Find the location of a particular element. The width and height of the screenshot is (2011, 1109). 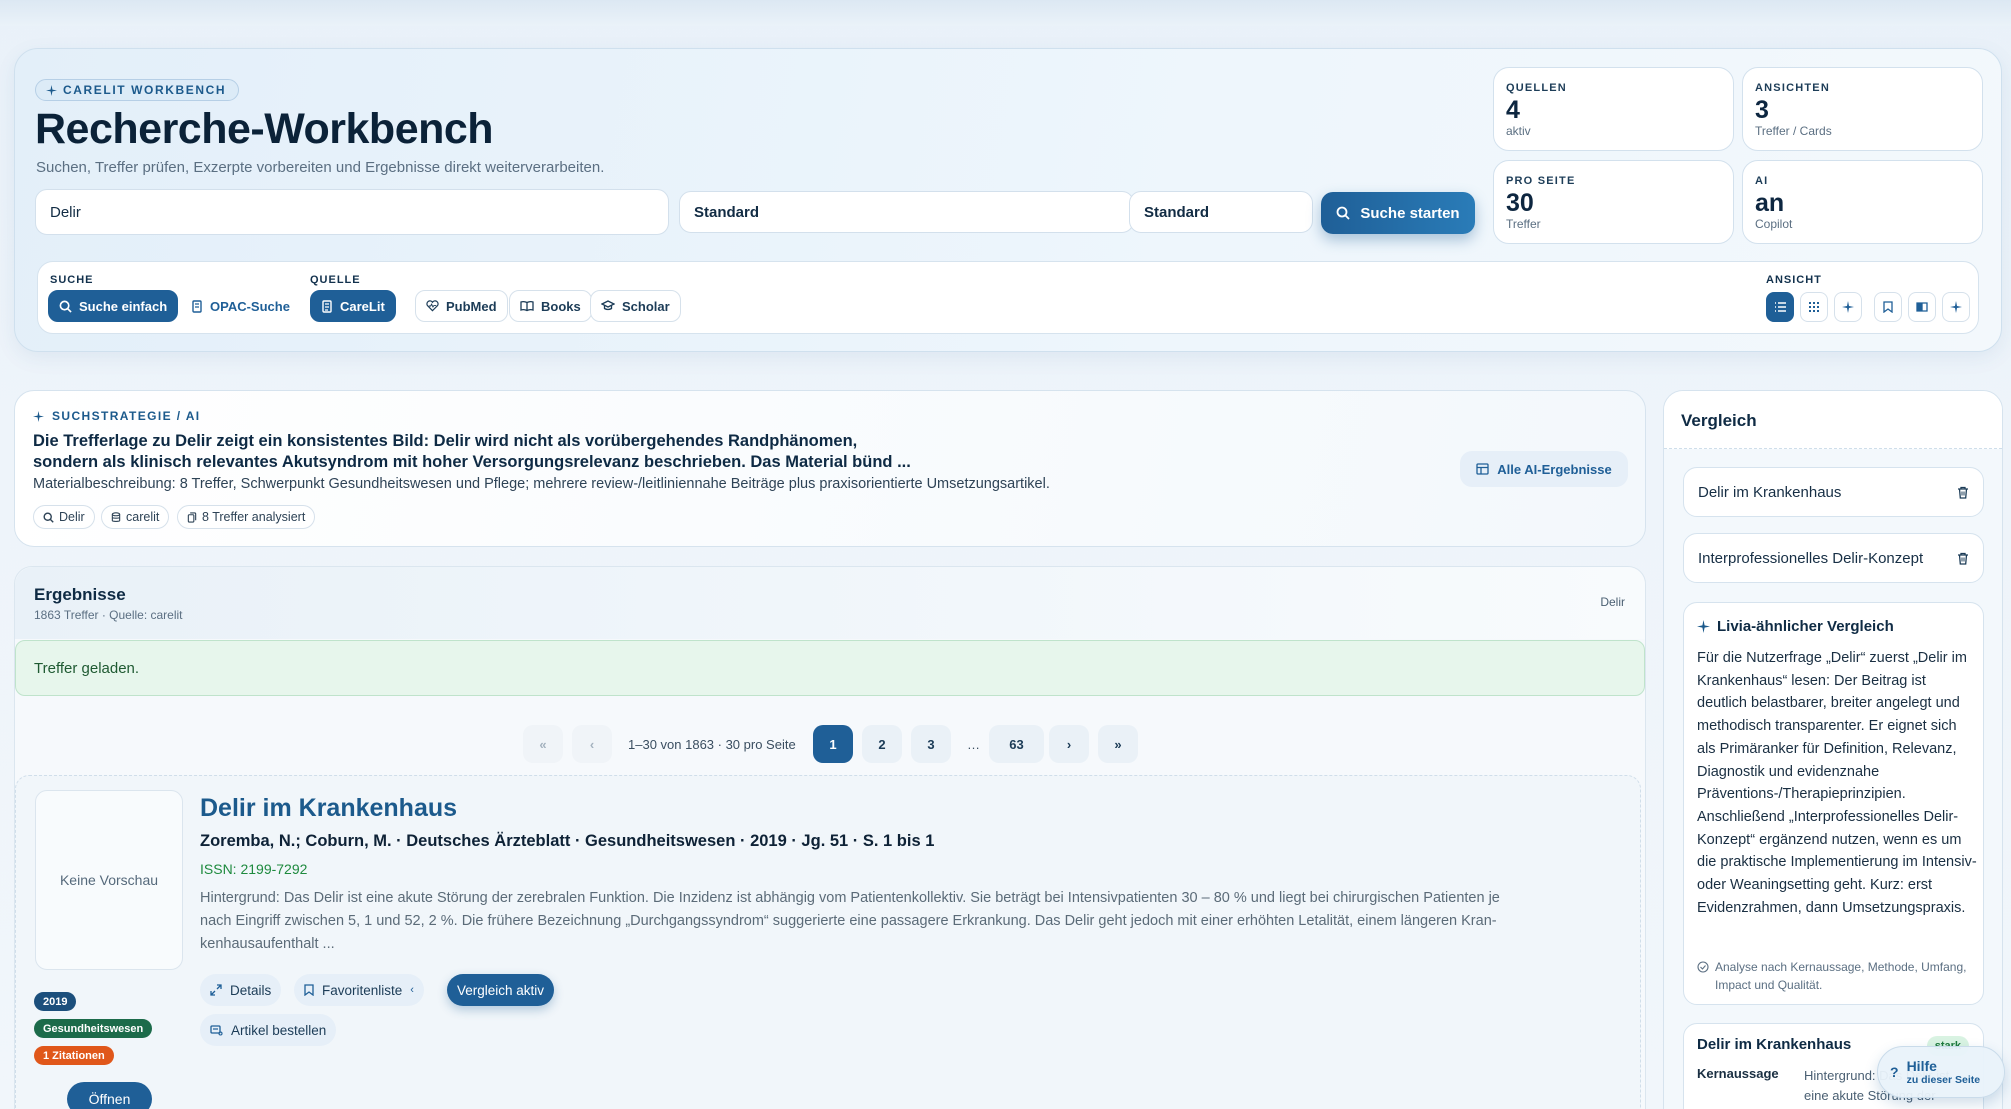

help-text: Hilfe zu dieser Seite is located at coordinates (1943, 1071).